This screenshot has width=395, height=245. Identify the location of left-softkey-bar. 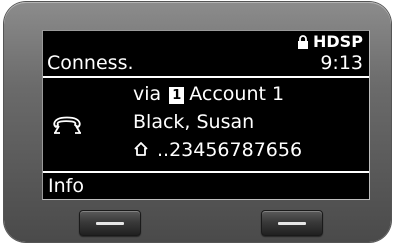
(110, 223).